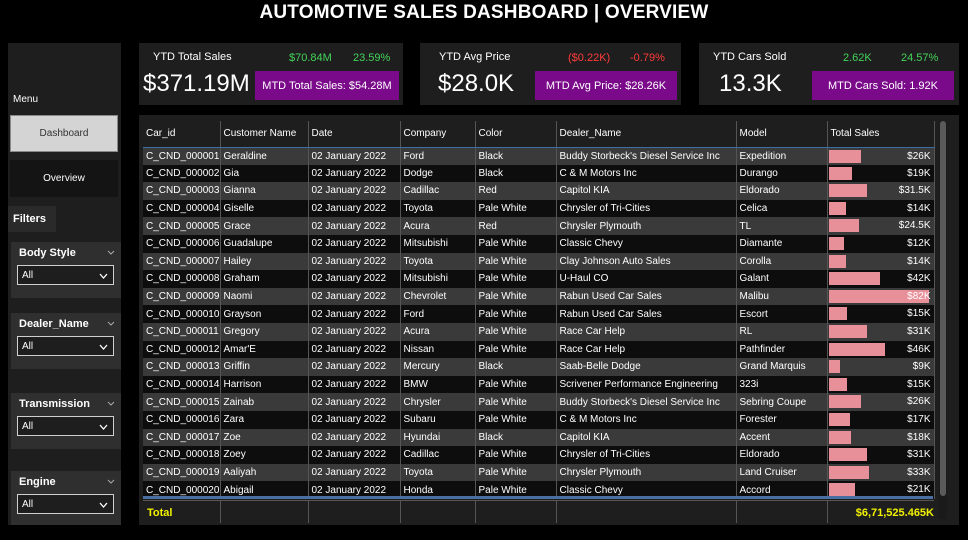  I want to click on cell-car-id: C_CND_000002, so click(182, 173).